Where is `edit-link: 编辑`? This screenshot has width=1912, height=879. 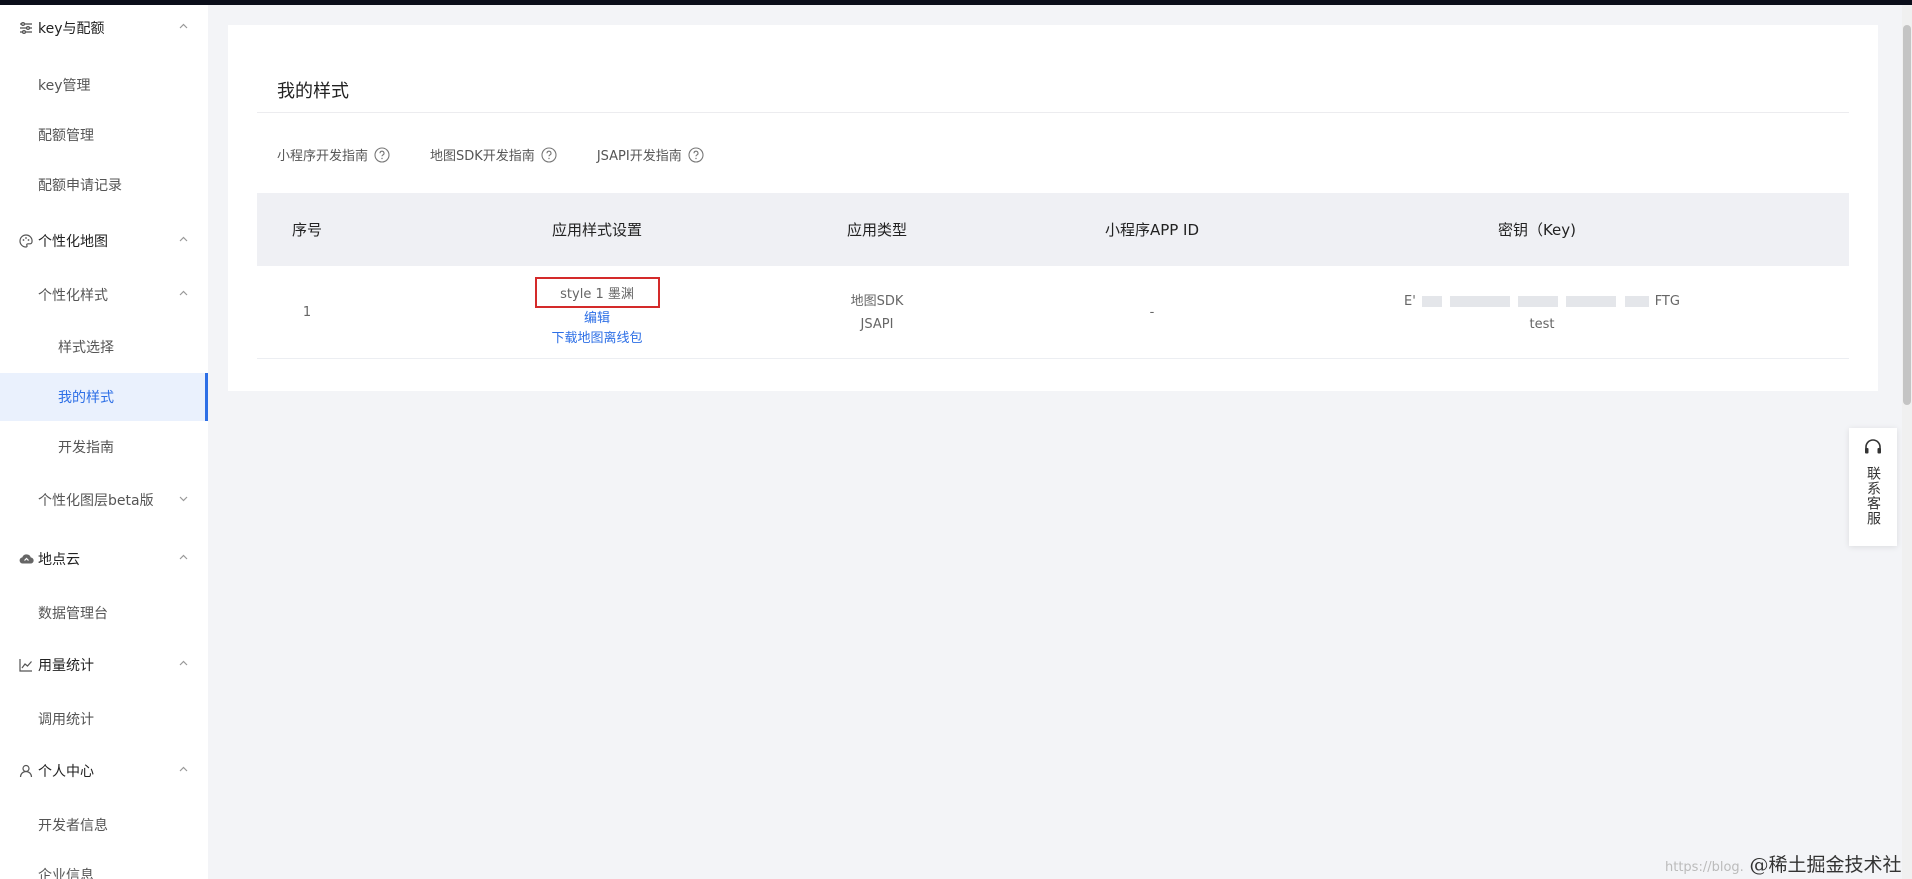
edit-link: 编辑 is located at coordinates (597, 319).